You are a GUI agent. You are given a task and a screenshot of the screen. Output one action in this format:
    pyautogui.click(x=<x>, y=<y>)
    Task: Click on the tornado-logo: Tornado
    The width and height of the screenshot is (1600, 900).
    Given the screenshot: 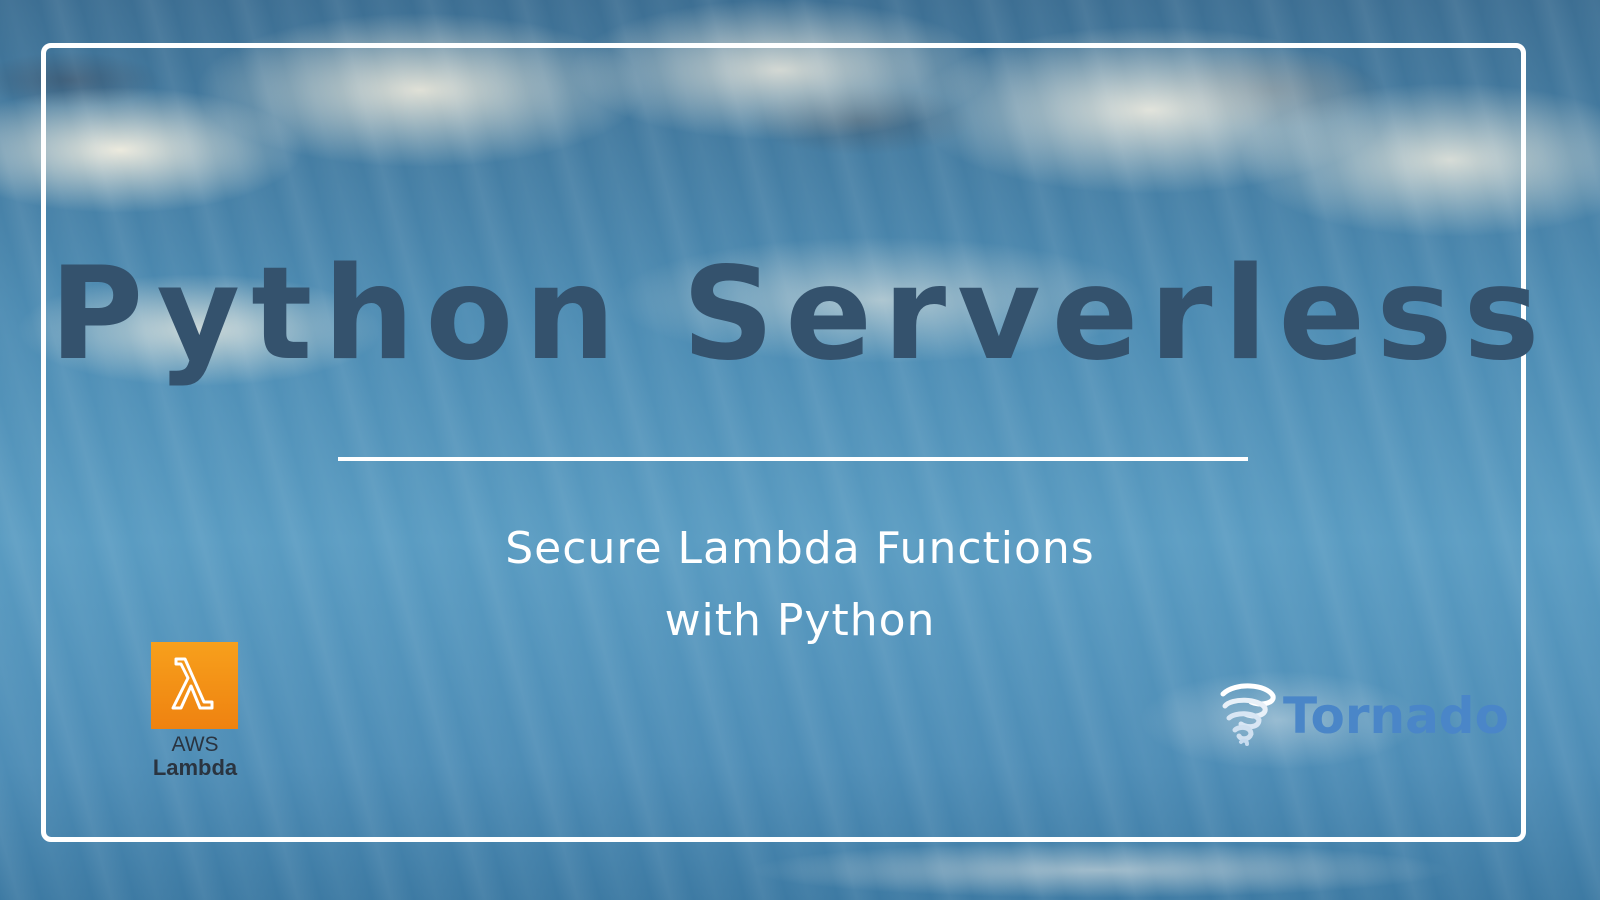 What is the action you would take?
    pyautogui.click(x=1362, y=716)
    